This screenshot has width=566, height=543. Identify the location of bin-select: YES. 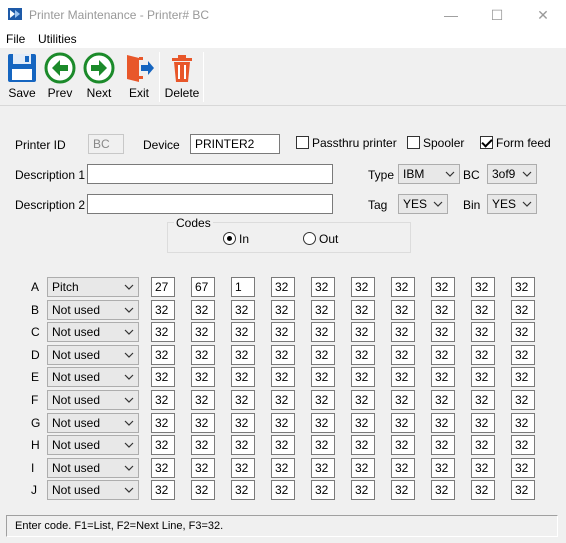
(512, 204).